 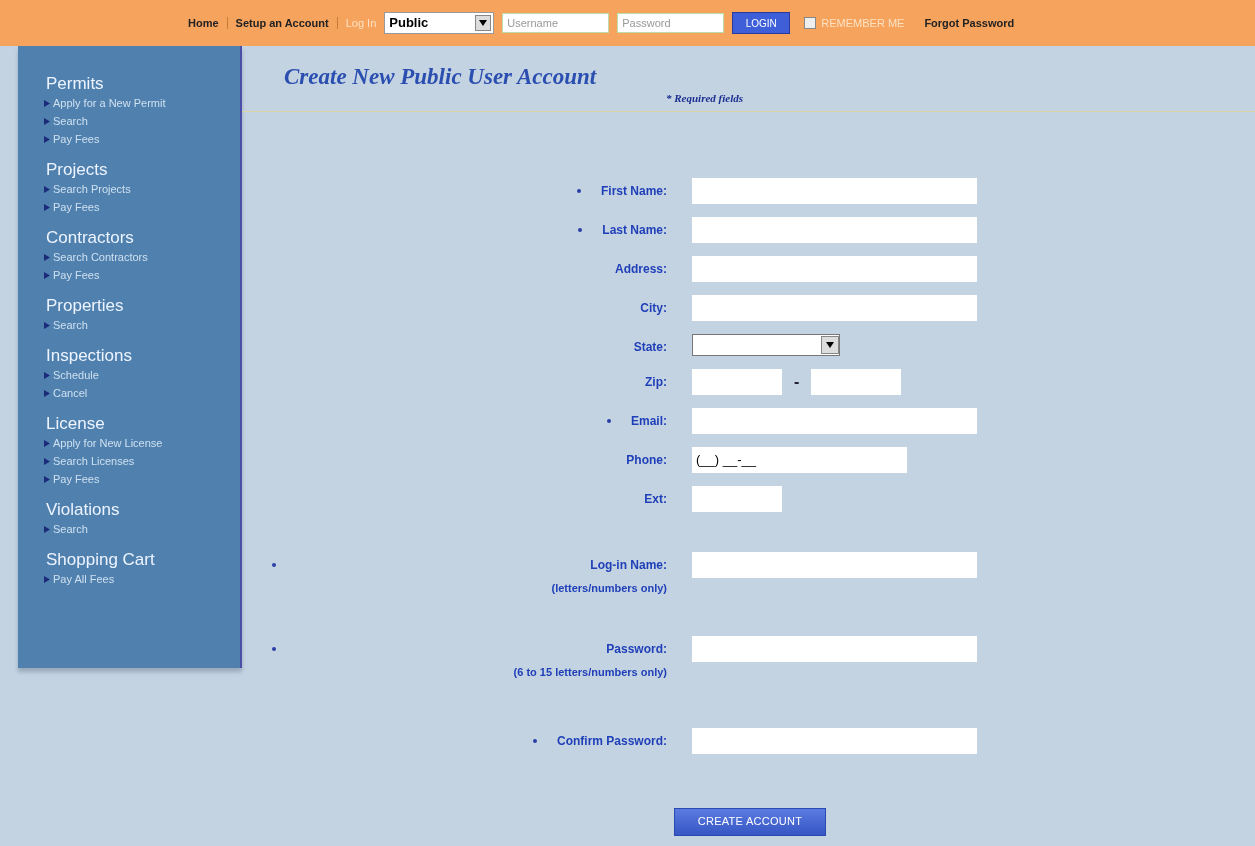 I want to click on account-type-dropdown: Public, so click(x=439, y=23).